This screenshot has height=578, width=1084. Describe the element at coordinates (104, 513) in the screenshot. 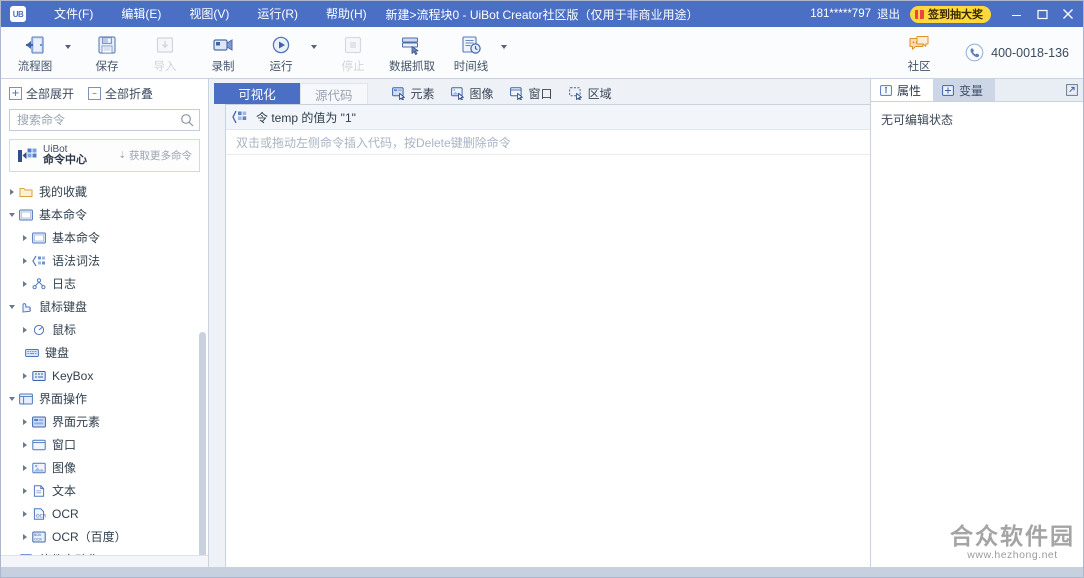

I see `tree-ocr: OCR OCR` at that location.